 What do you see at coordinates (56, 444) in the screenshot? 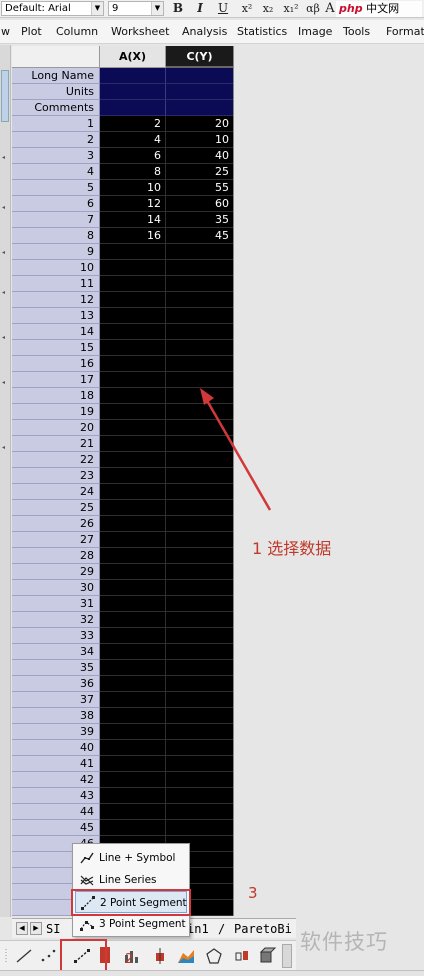
I see `row-header: 21` at bounding box center [56, 444].